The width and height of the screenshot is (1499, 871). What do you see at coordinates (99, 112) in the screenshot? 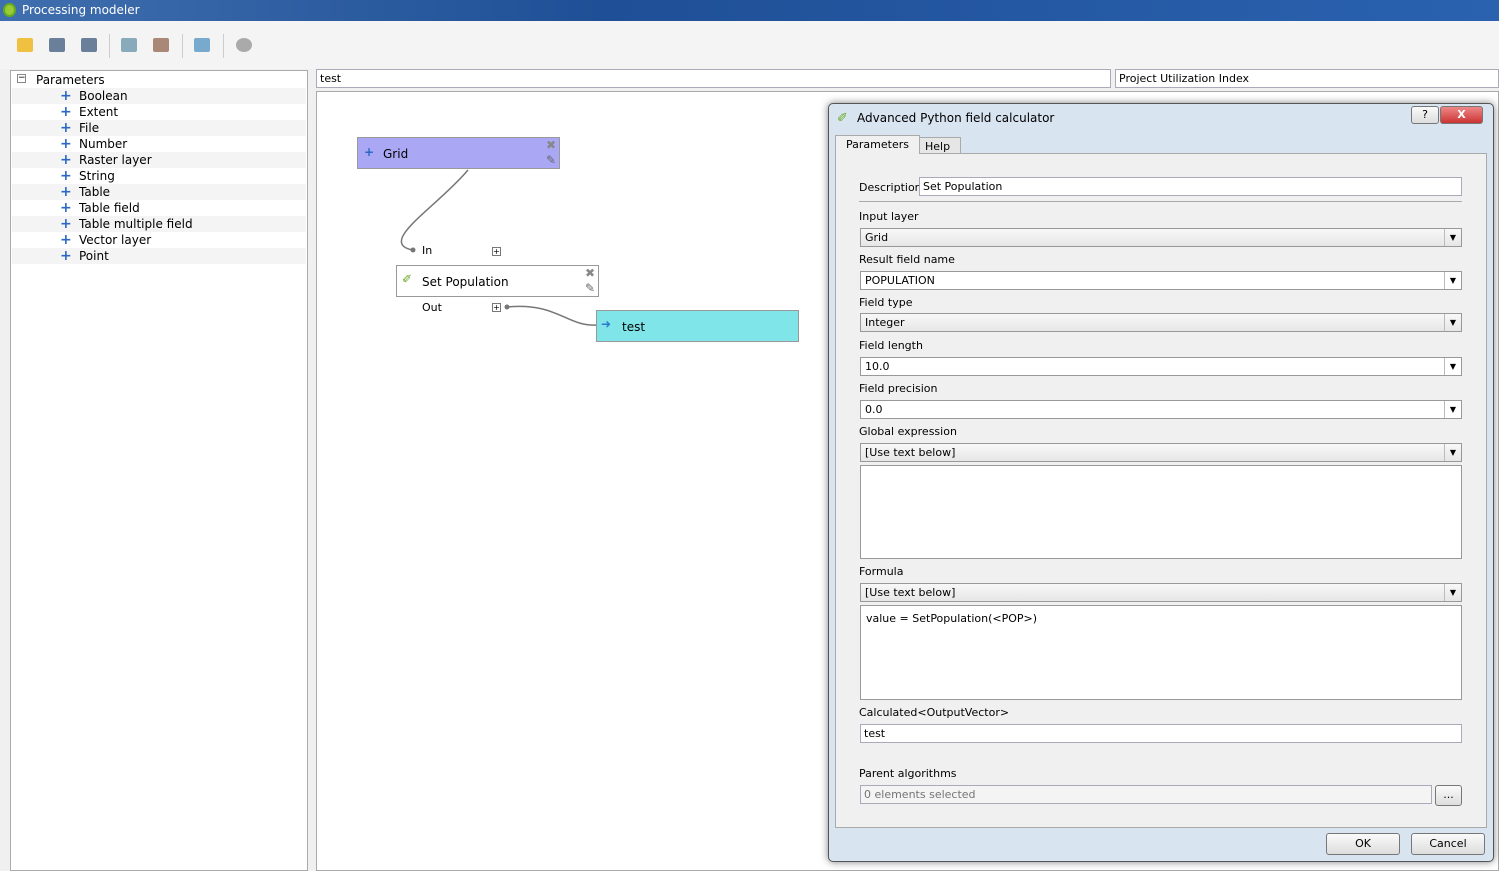
I see `param-label: Extent` at bounding box center [99, 112].